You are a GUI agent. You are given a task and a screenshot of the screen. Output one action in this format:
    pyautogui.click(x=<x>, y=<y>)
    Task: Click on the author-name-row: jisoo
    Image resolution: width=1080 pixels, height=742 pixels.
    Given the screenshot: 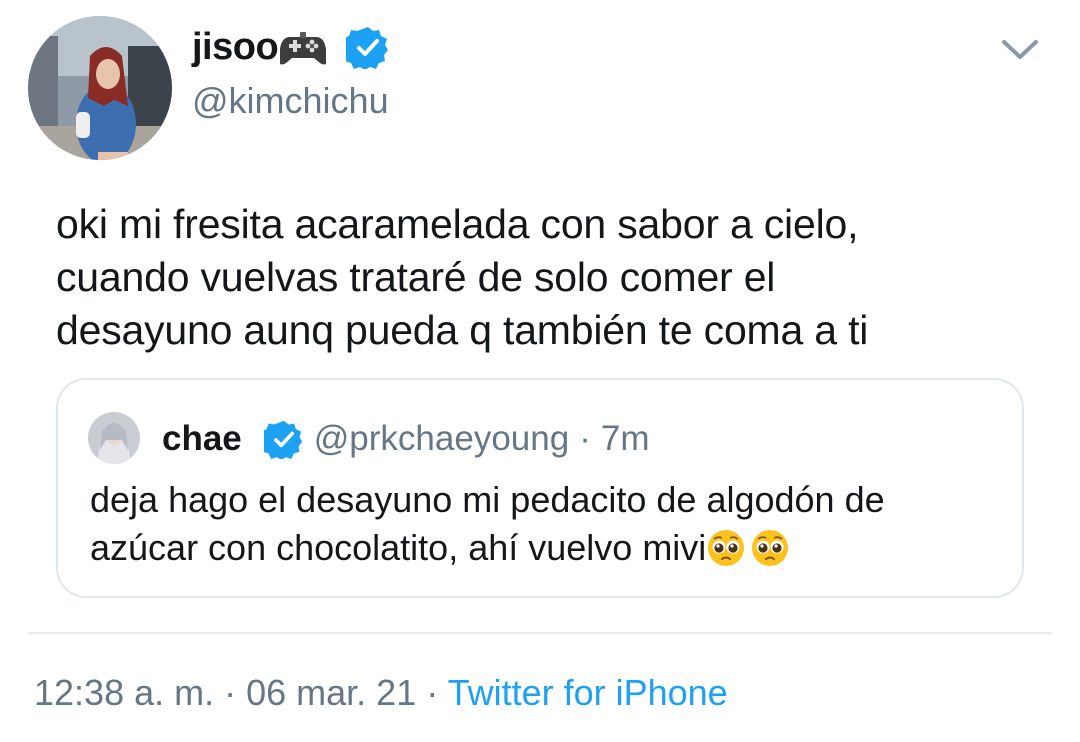 What is the action you would take?
    pyautogui.click(x=291, y=47)
    